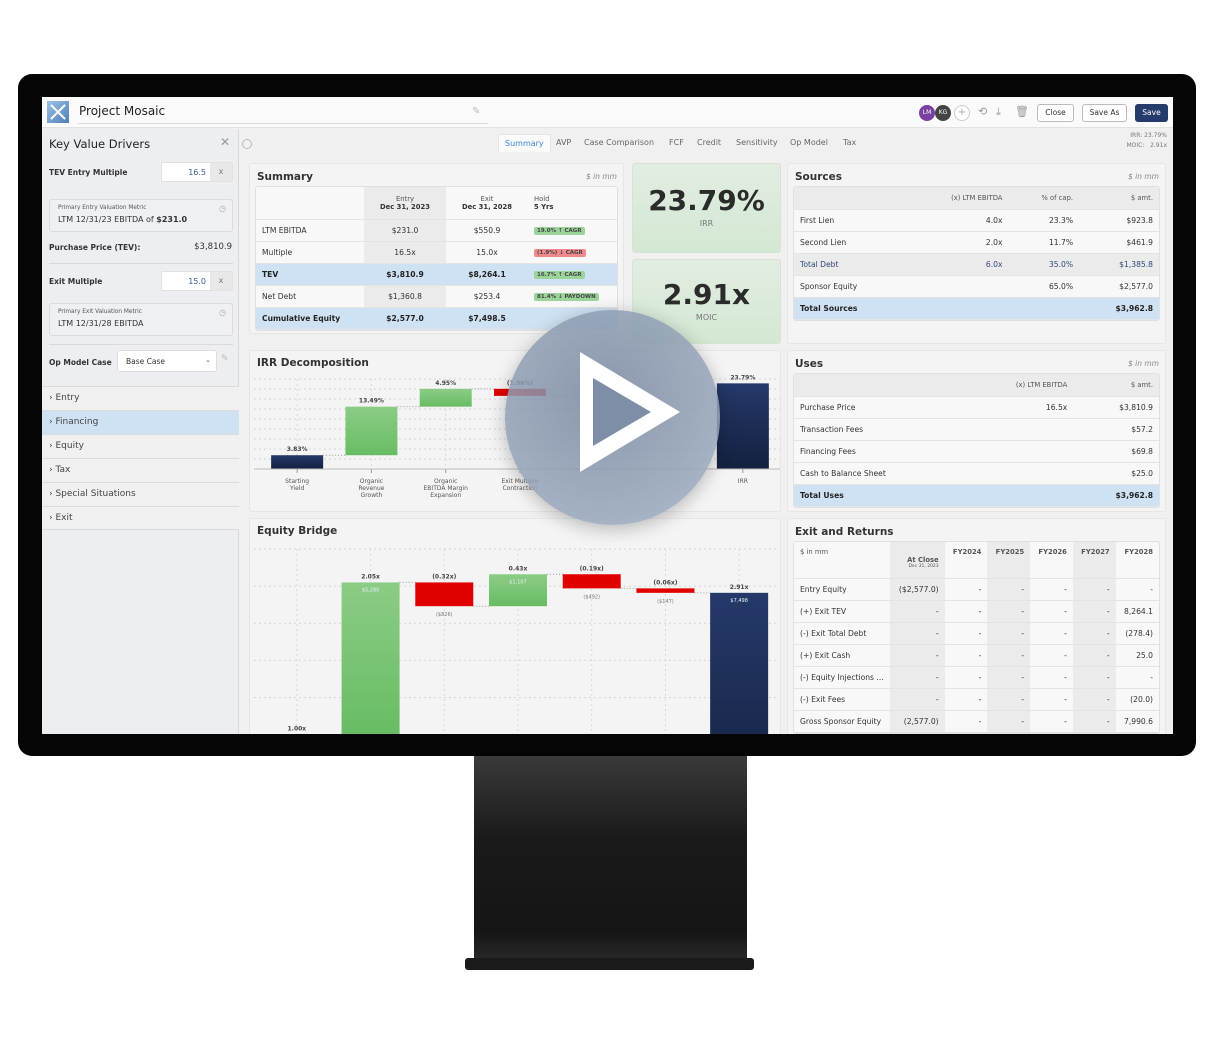 The width and height of the screenshot is (1226, 1039). Describe the element at coordinates (850, 242) in the screenshot. I see `row-label: Second Lien` at that location.